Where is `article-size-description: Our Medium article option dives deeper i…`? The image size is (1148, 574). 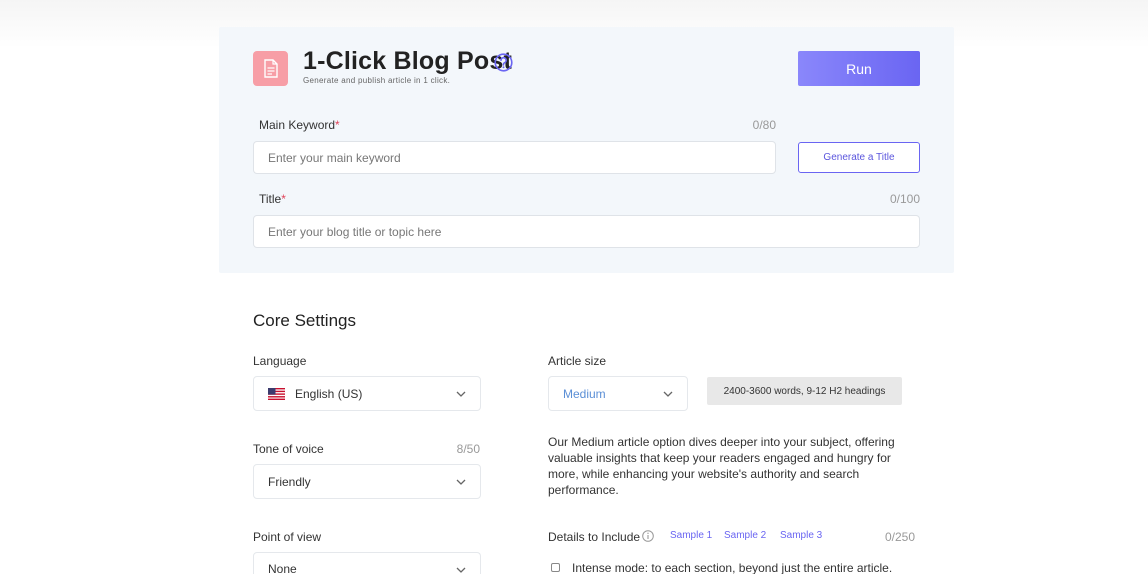
article-size-description: Our Medium article option dives deeper i… is located at coordinates (721, 466).